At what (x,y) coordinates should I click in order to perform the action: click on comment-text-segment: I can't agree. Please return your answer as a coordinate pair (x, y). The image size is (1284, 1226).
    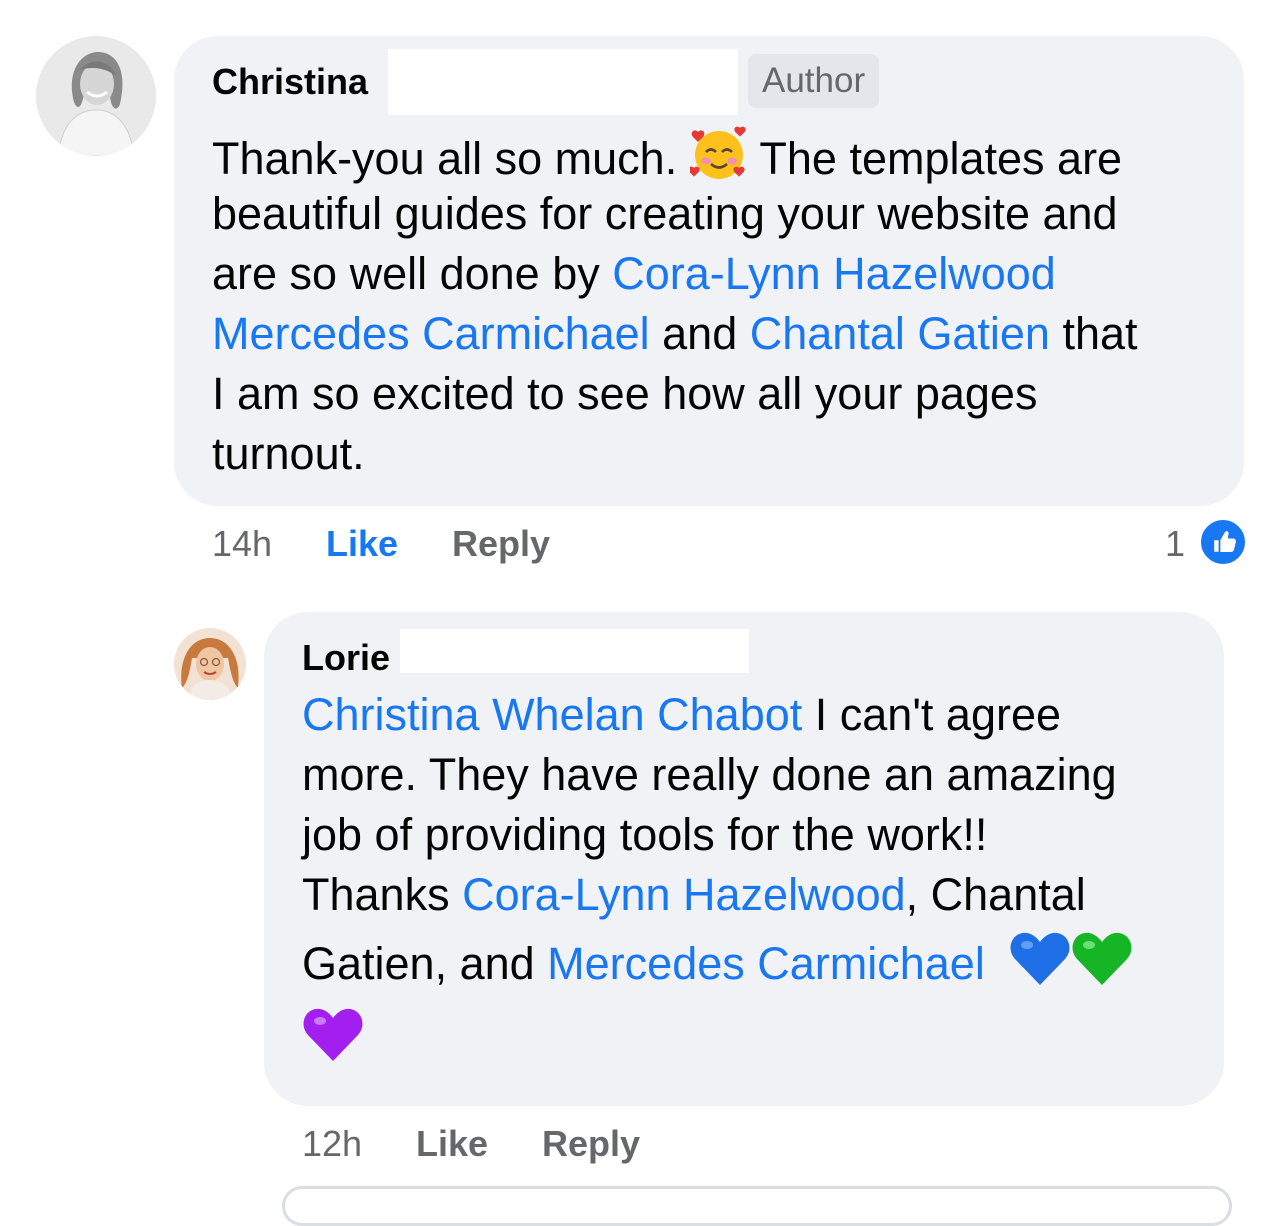
    Looking at the image, I should click on (932, 714).